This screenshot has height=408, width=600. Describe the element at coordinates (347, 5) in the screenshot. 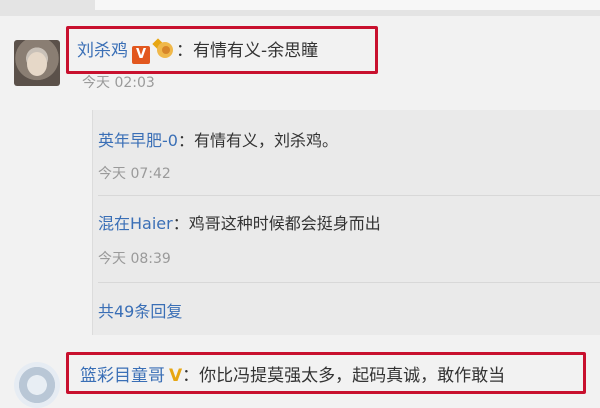

I see `top-strip-inner` at that location.